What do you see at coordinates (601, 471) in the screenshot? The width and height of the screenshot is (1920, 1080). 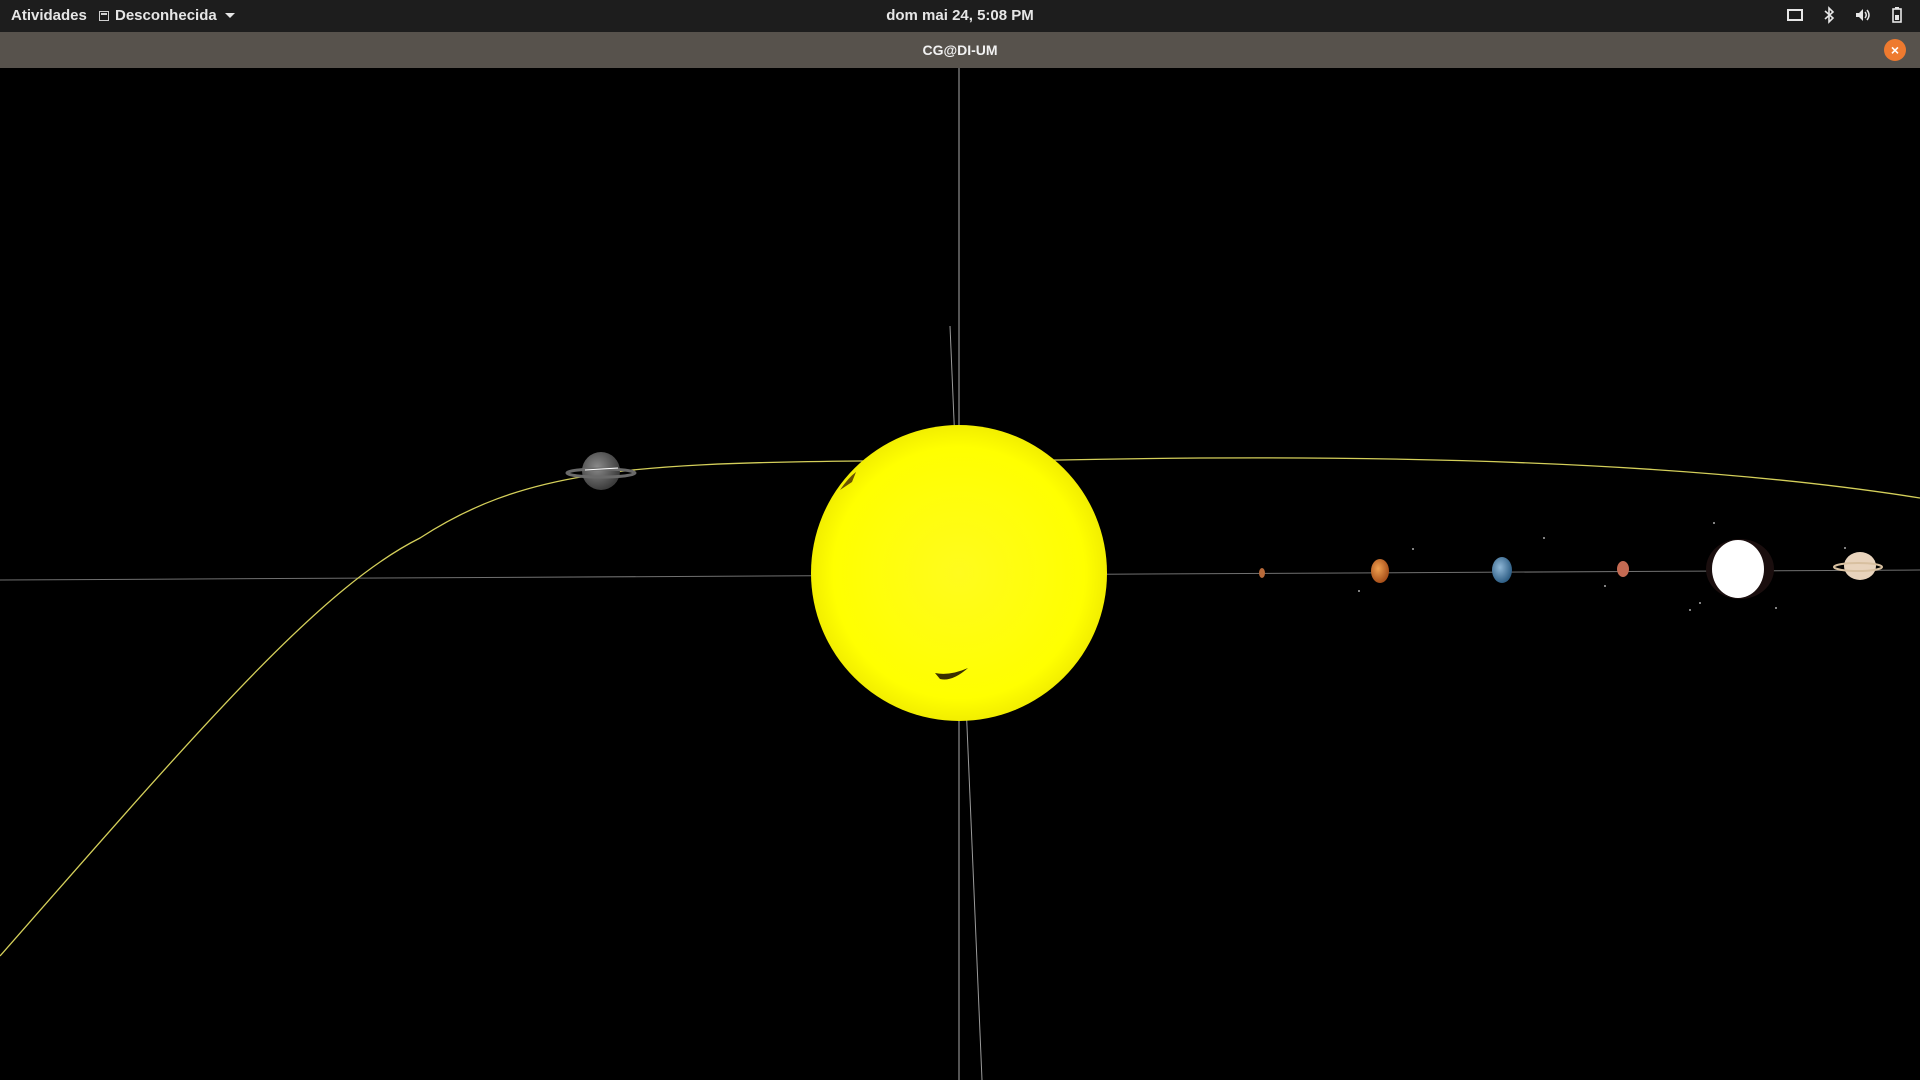 I see `ringed-body` at bounding box center [601, 471].